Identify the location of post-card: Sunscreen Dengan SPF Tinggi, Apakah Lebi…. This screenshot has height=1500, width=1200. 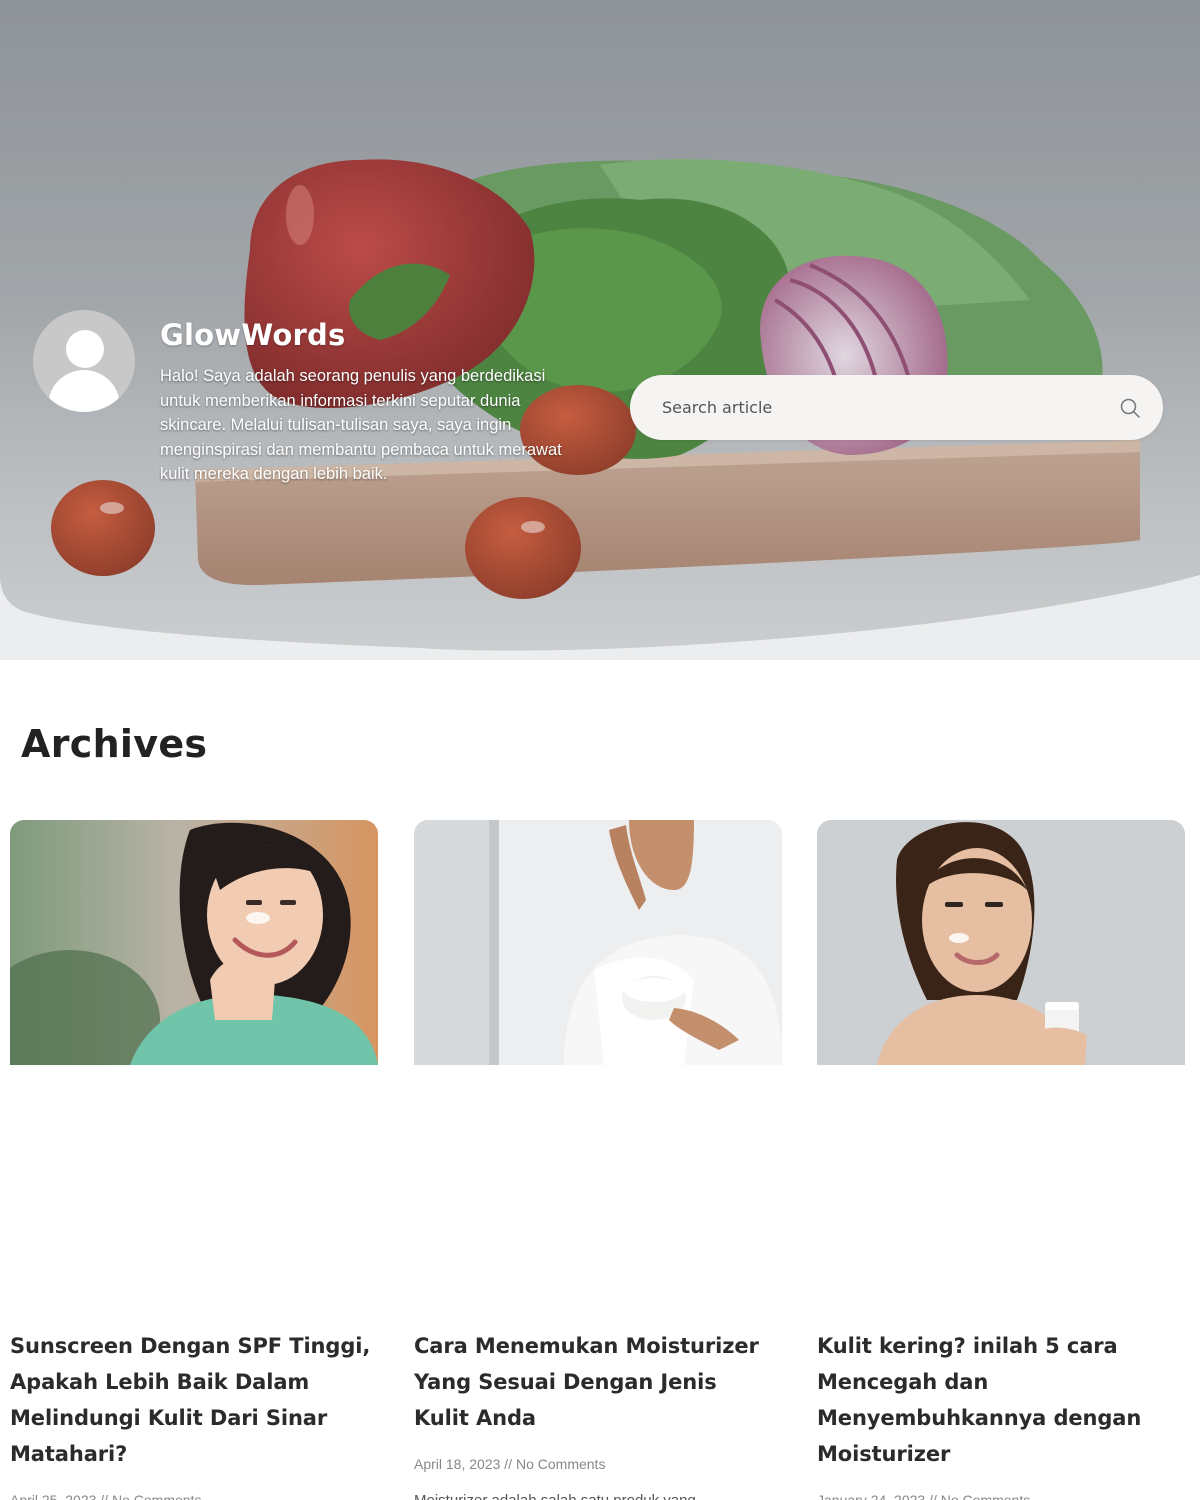
(194, 1160).